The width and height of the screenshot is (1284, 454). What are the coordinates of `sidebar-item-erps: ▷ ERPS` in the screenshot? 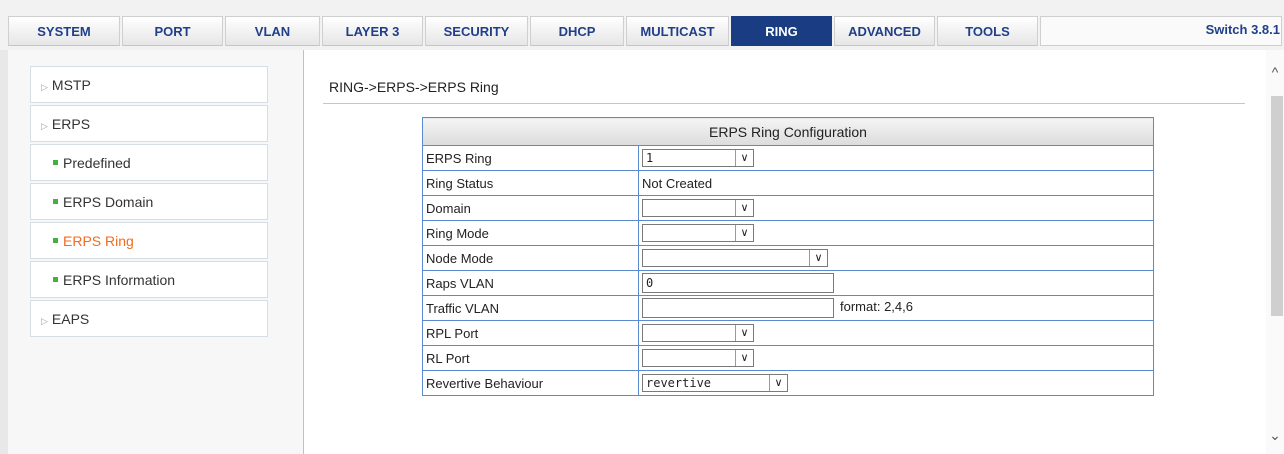 It's located at (149, 123).